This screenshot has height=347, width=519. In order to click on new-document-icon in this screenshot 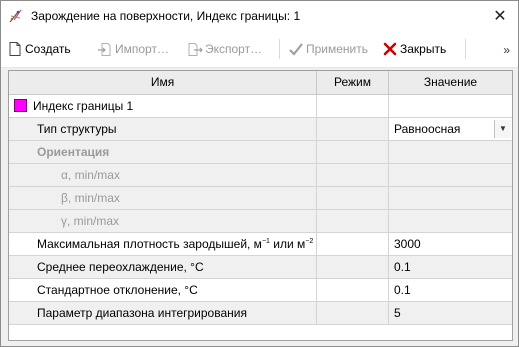, I will do `click(15, 49)`.